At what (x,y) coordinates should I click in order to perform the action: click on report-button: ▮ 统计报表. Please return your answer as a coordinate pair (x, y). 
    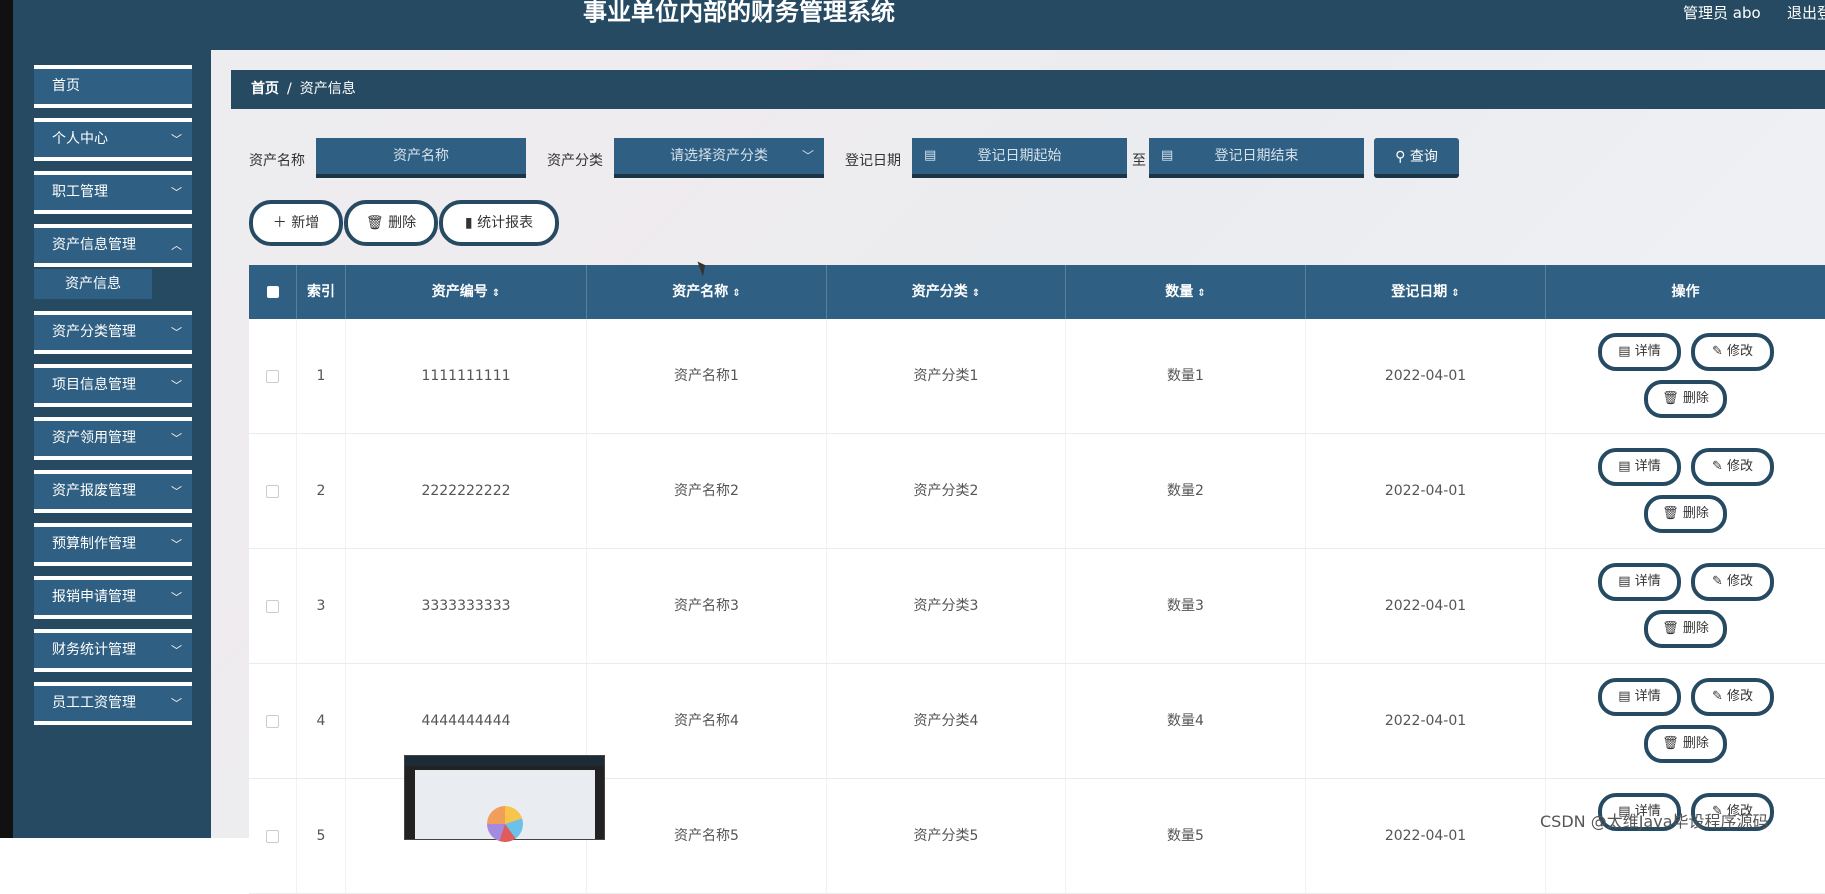
    Looking at the image, I should click on (499, 223).